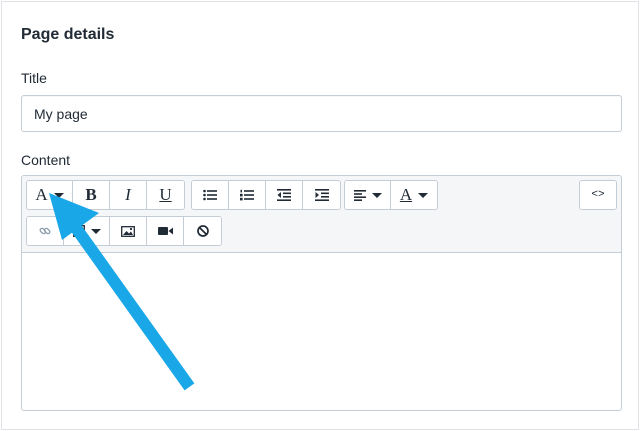  I want to click on align-dropdown, so click(368, 195).